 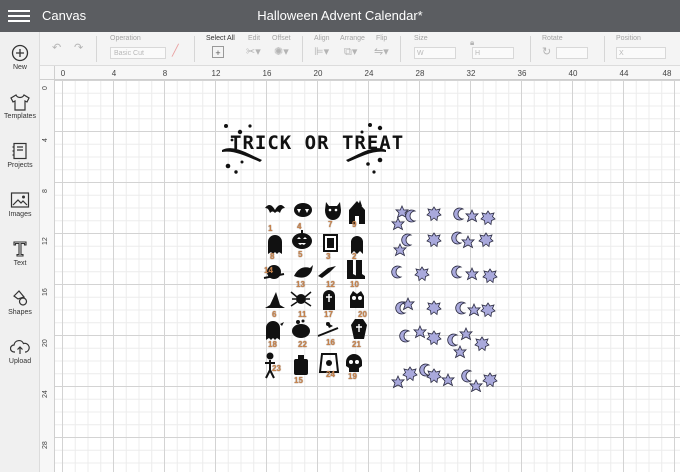 I want to click on calendar-item: 22, so click(x=302, y=333).